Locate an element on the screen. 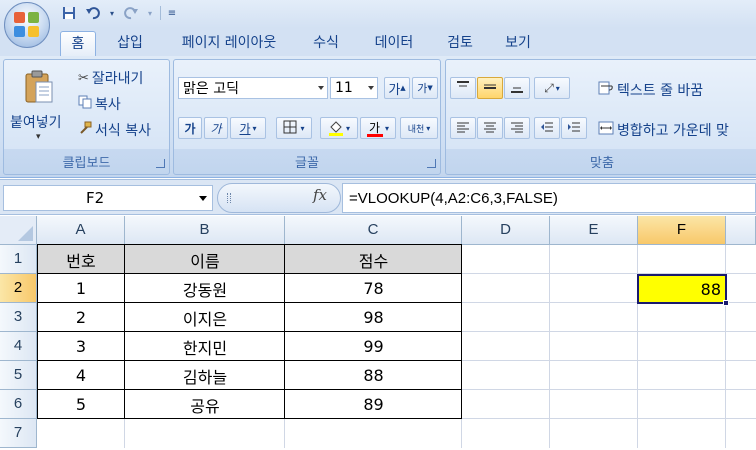  orientation-button: ⤢ ▾ is located at coordinates (552, 88).